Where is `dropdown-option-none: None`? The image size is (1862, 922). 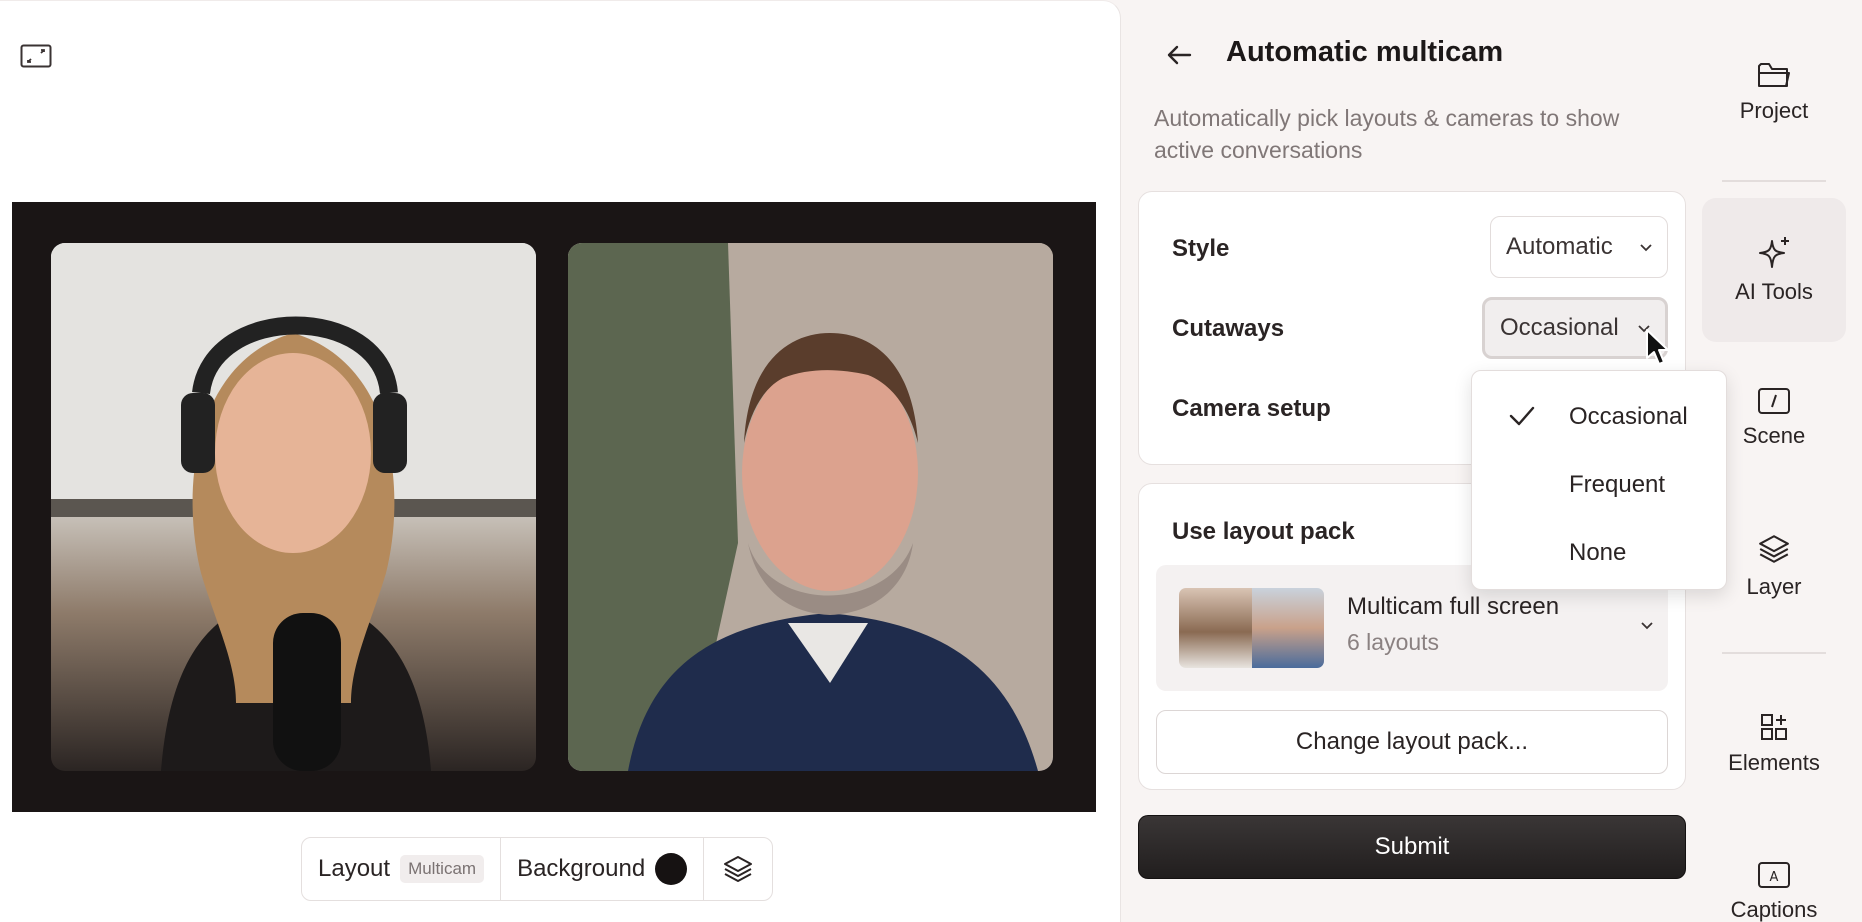
dropdown-option-none: None is located at coordinates (1599, 553).